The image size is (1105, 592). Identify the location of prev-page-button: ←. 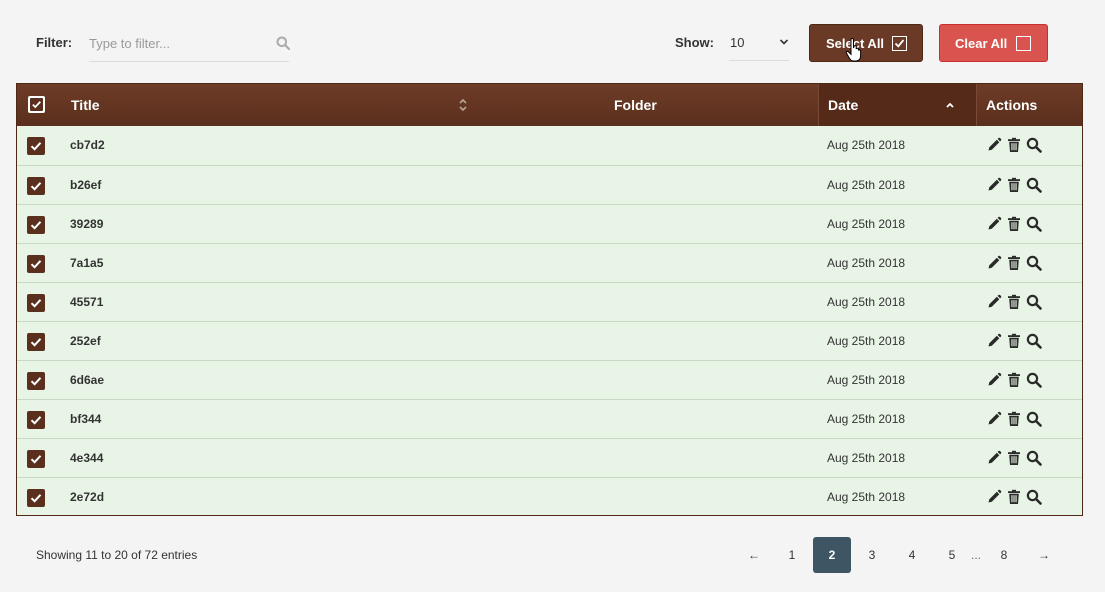
(754, 555).